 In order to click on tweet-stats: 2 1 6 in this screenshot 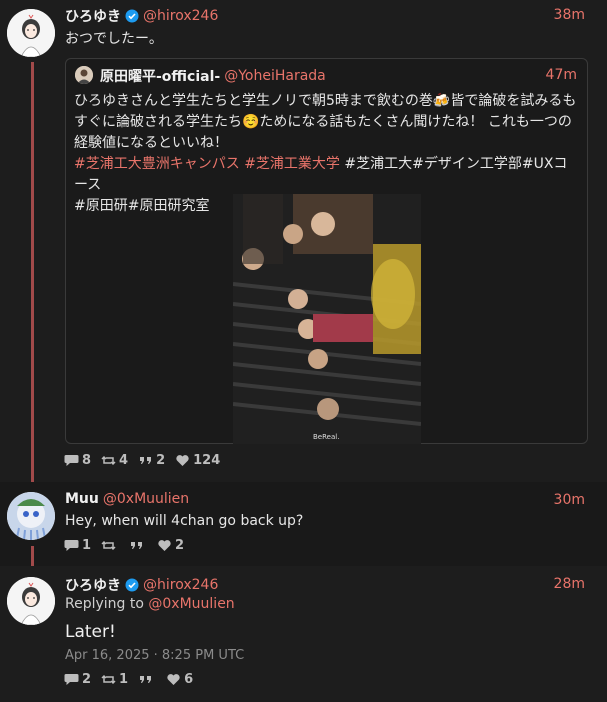, I will do `click(133, 679)`.